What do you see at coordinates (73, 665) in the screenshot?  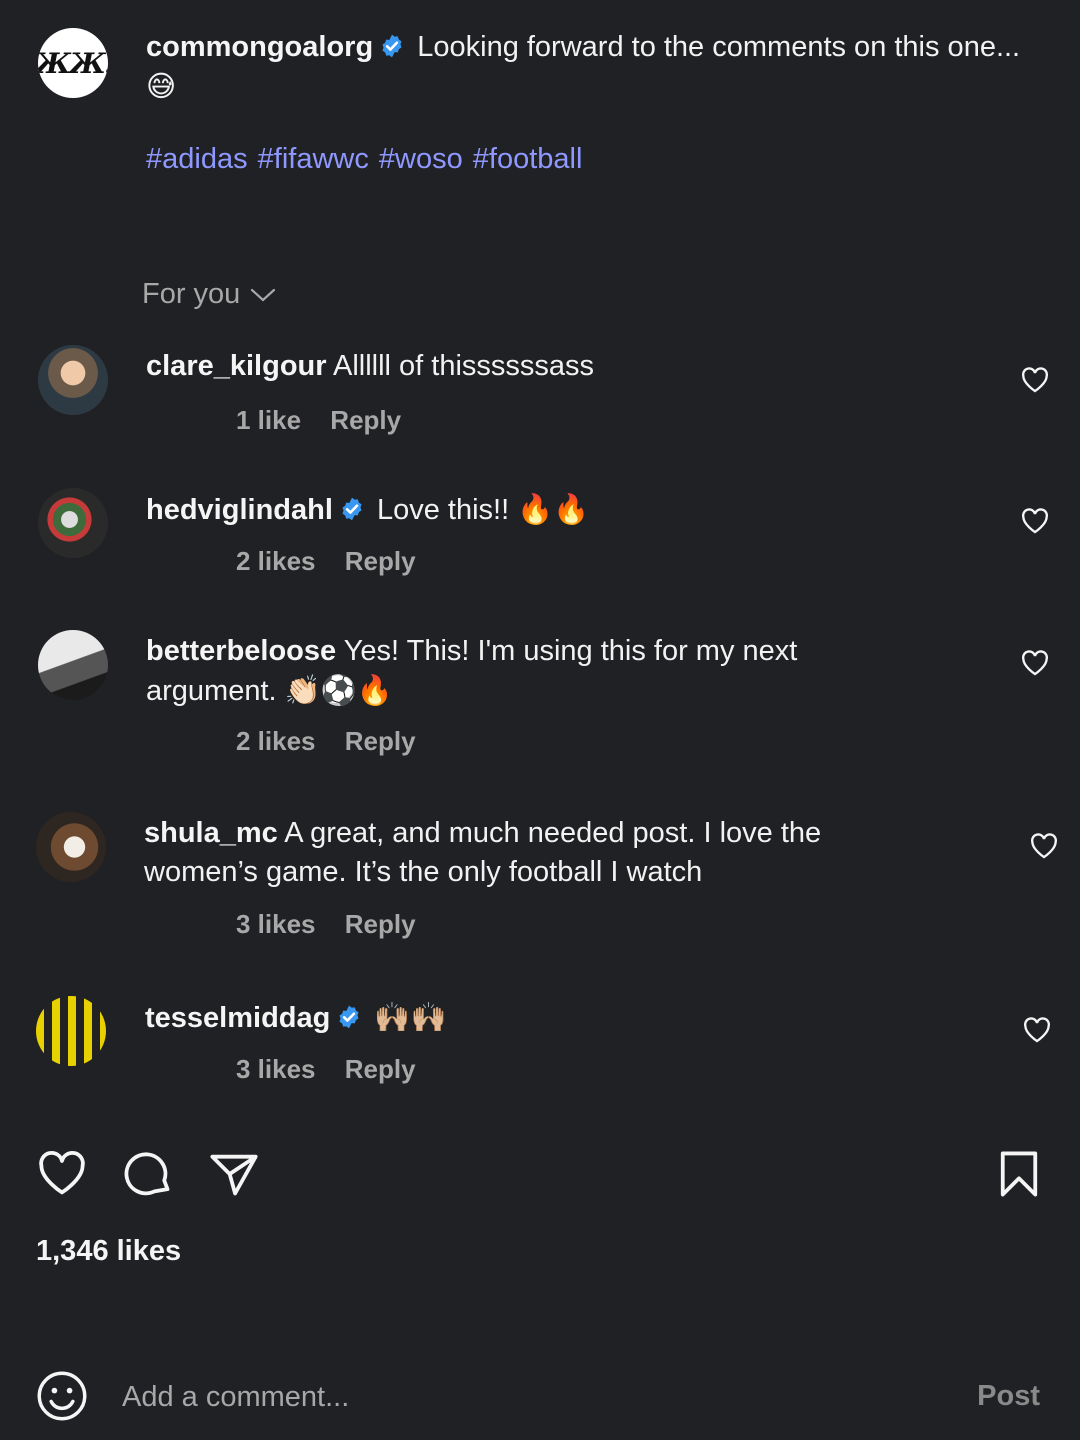 I see `avatar-betterbeloose` at bounding box center [73, 665].